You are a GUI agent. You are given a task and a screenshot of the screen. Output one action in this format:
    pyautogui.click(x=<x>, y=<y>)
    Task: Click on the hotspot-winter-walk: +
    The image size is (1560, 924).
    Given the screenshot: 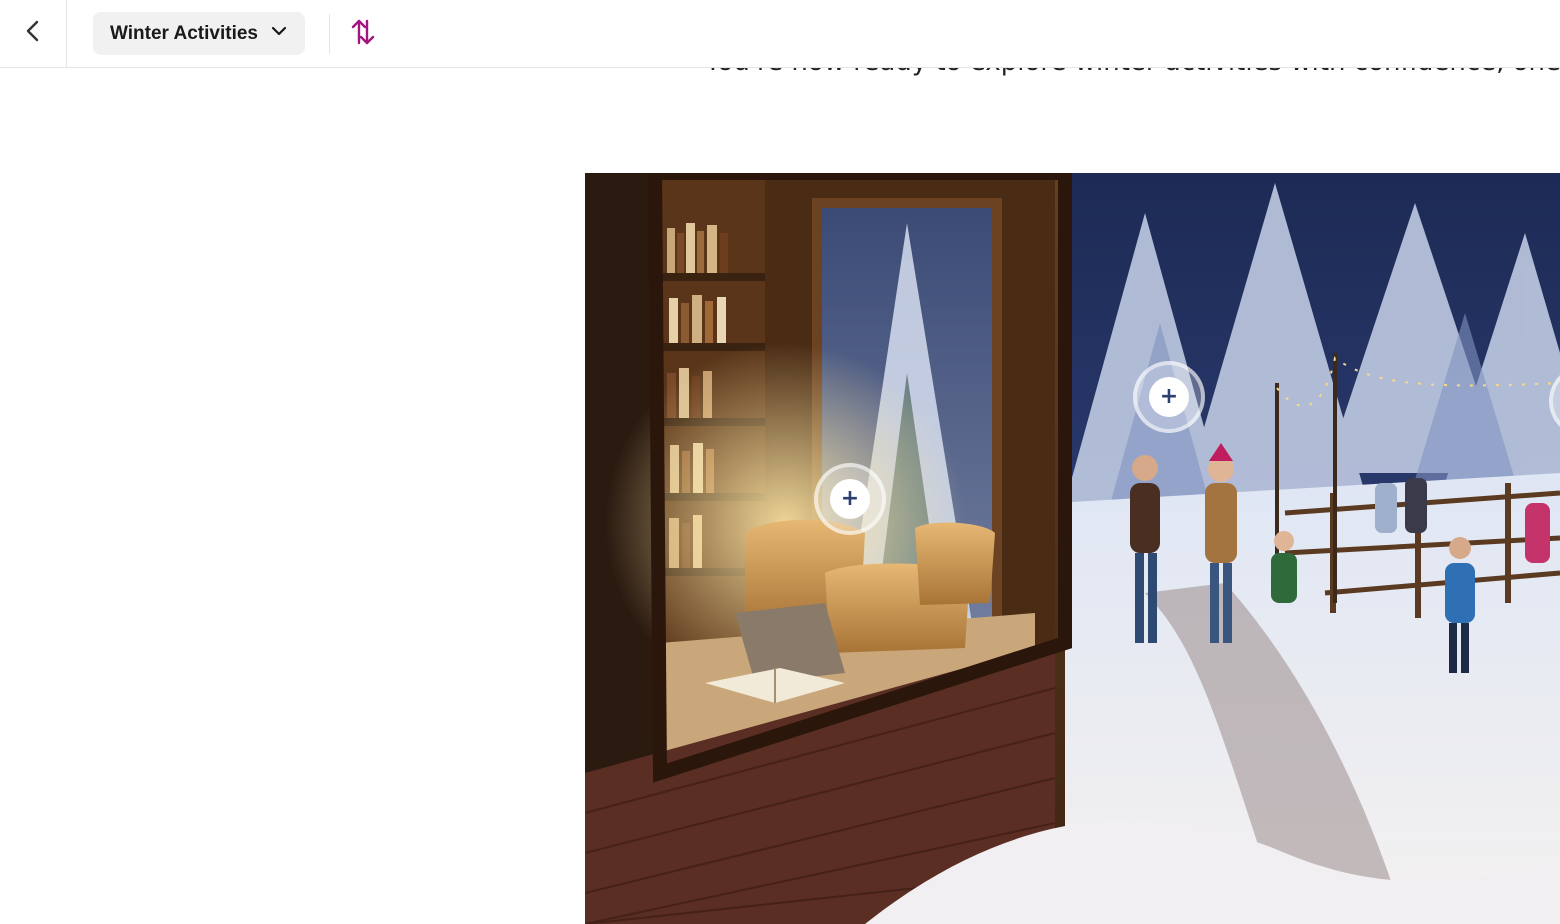 What is the action you would take?
    pyautogui.click(x=1169, y=397)
    